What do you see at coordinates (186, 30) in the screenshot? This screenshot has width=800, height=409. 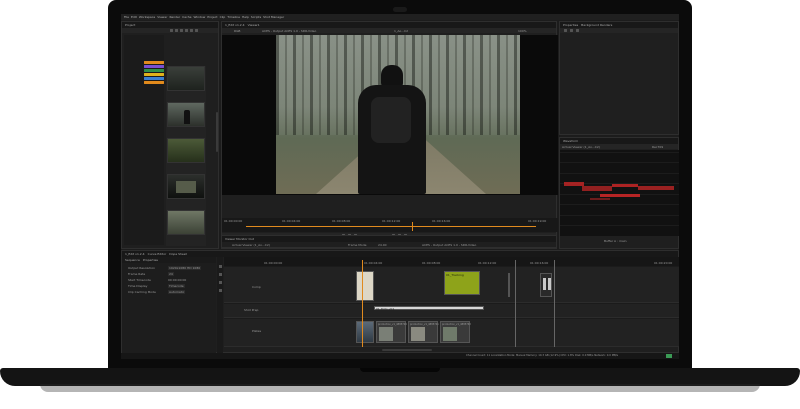 I see `list-view-icon` at bounding box center [186, 30].